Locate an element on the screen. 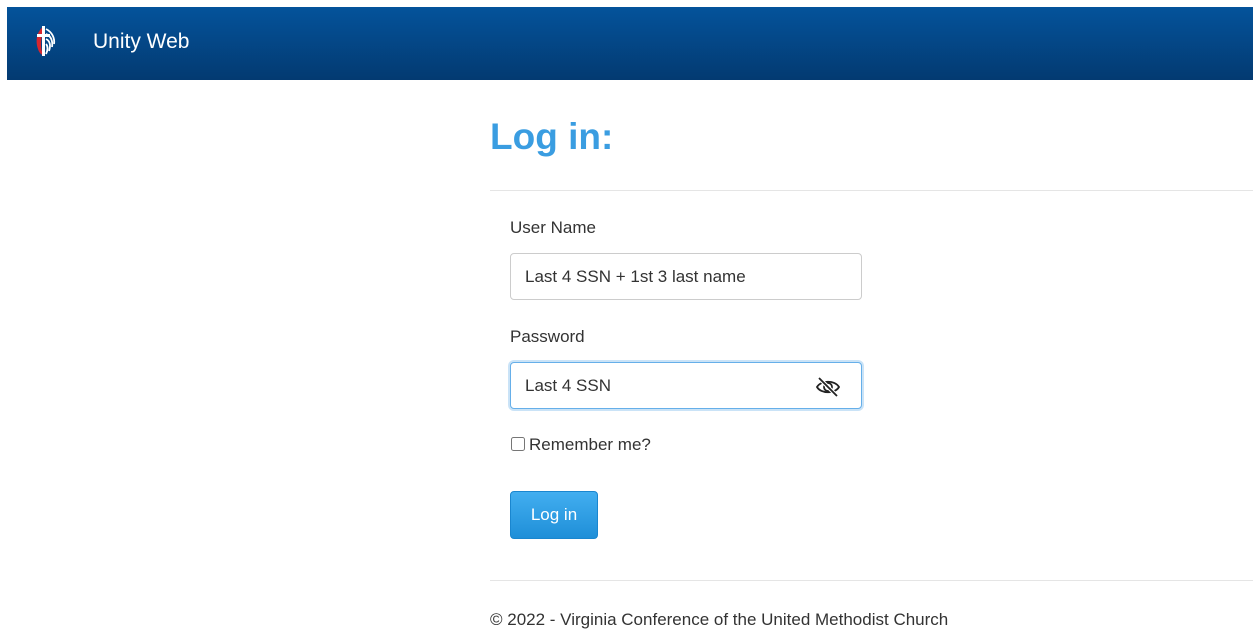 The image size is (1253, 631). cross-and-flame-icon is located at coordinates (44, 40).